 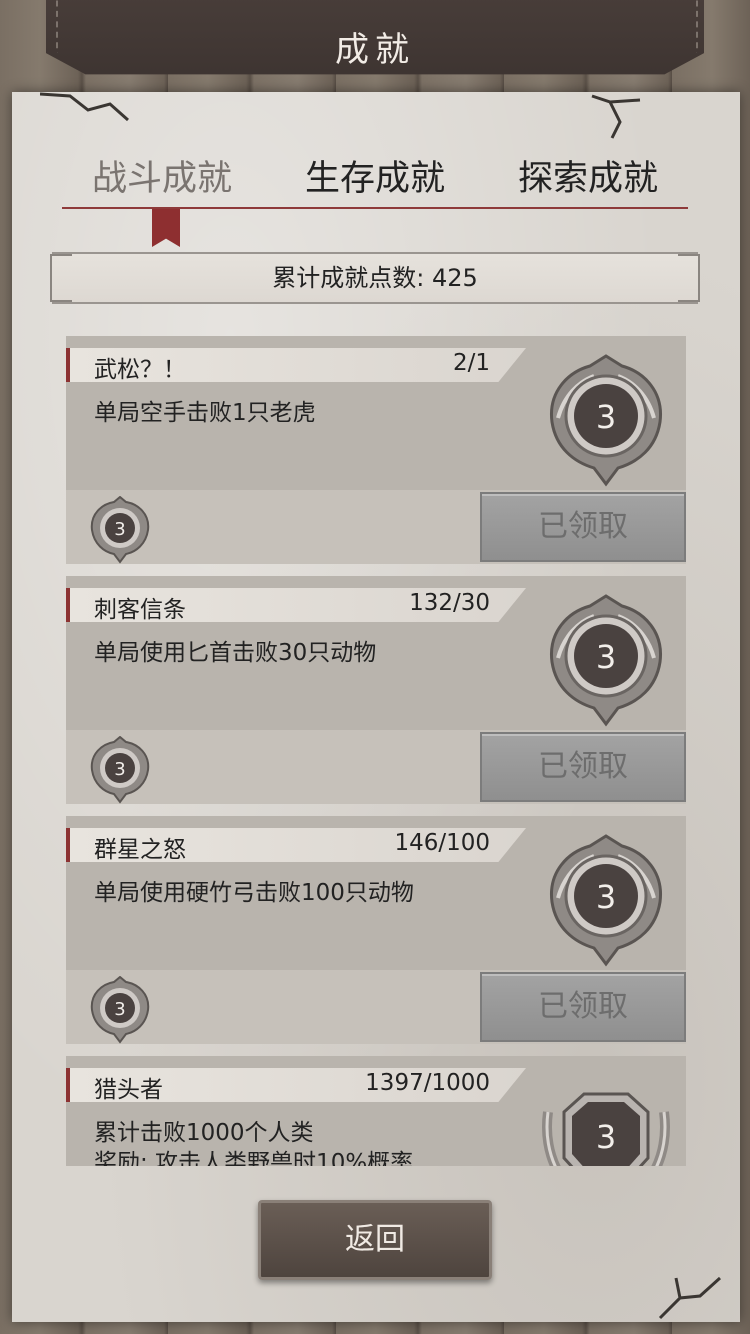 I want to click on achievement-description: 单局使用匕首击败30只动物, so click(x=235, y=653).